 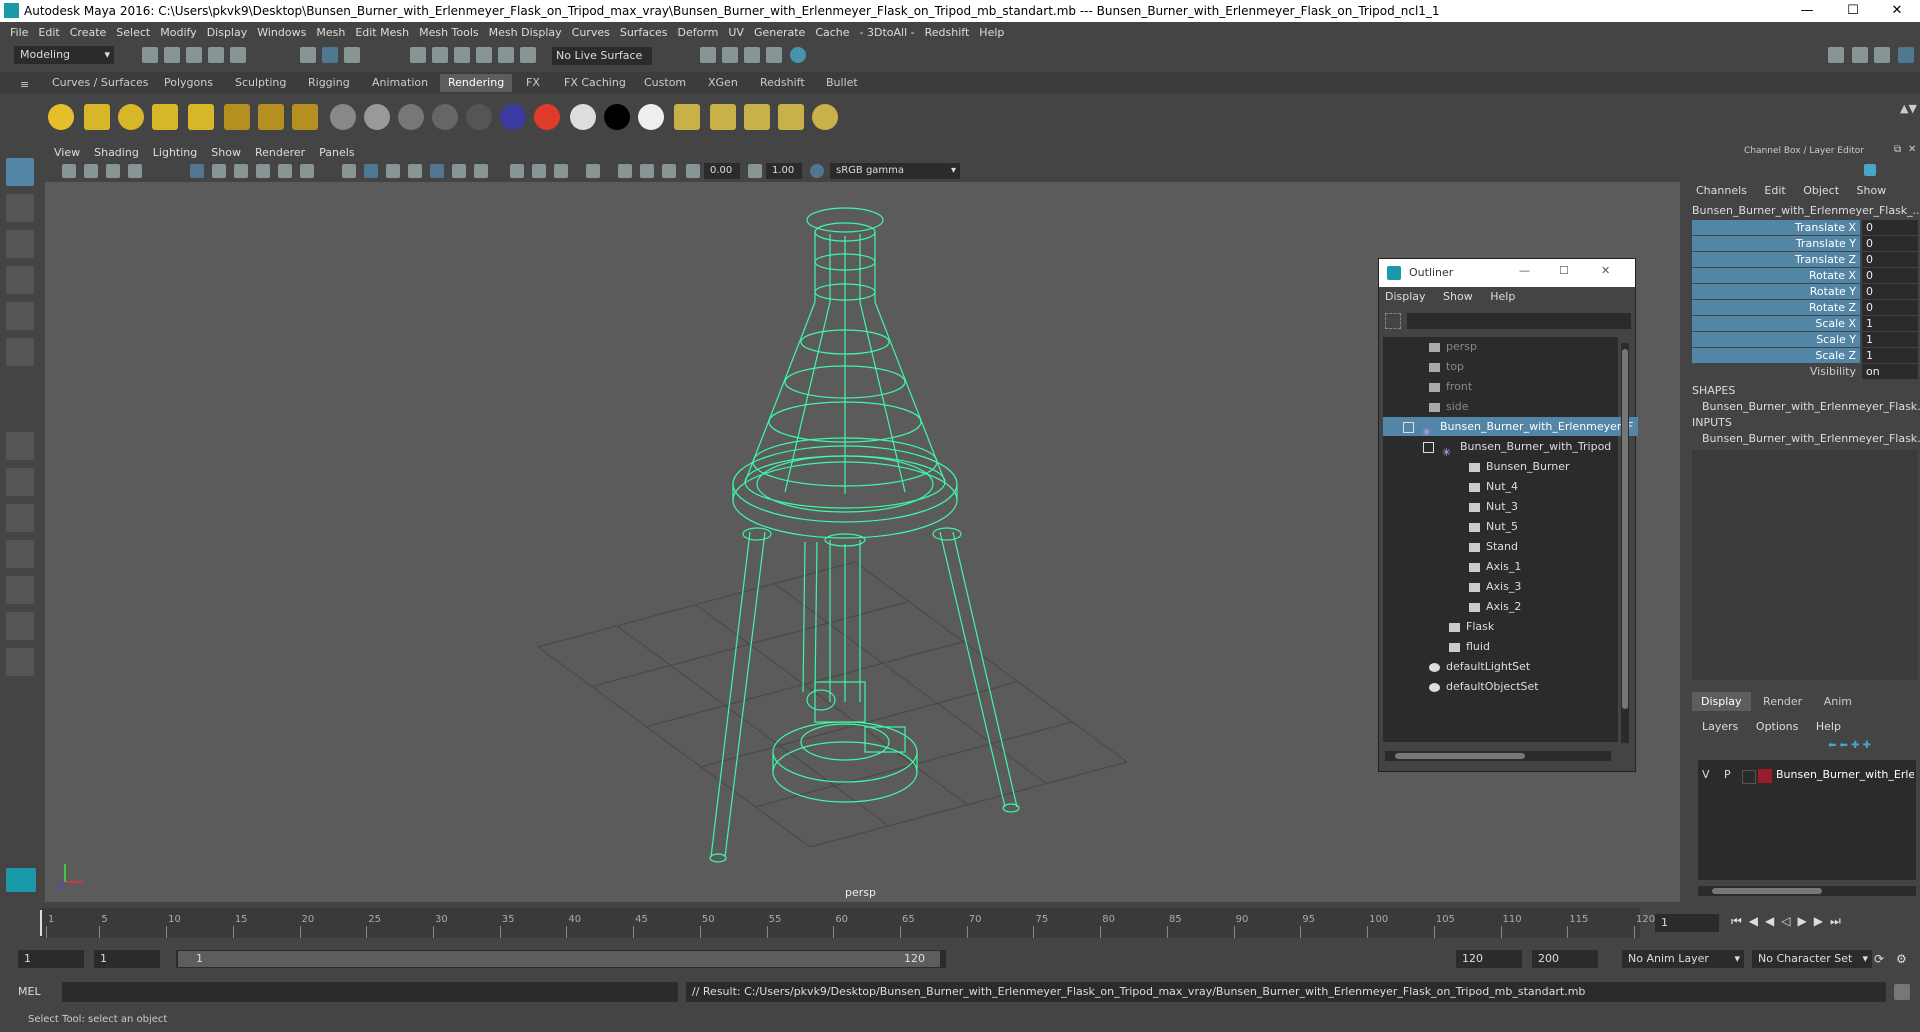 What do you see at coordinates (528, 55) in the screenshot?
I see `snap-vertex-icon` at bounding box center [528, 55].